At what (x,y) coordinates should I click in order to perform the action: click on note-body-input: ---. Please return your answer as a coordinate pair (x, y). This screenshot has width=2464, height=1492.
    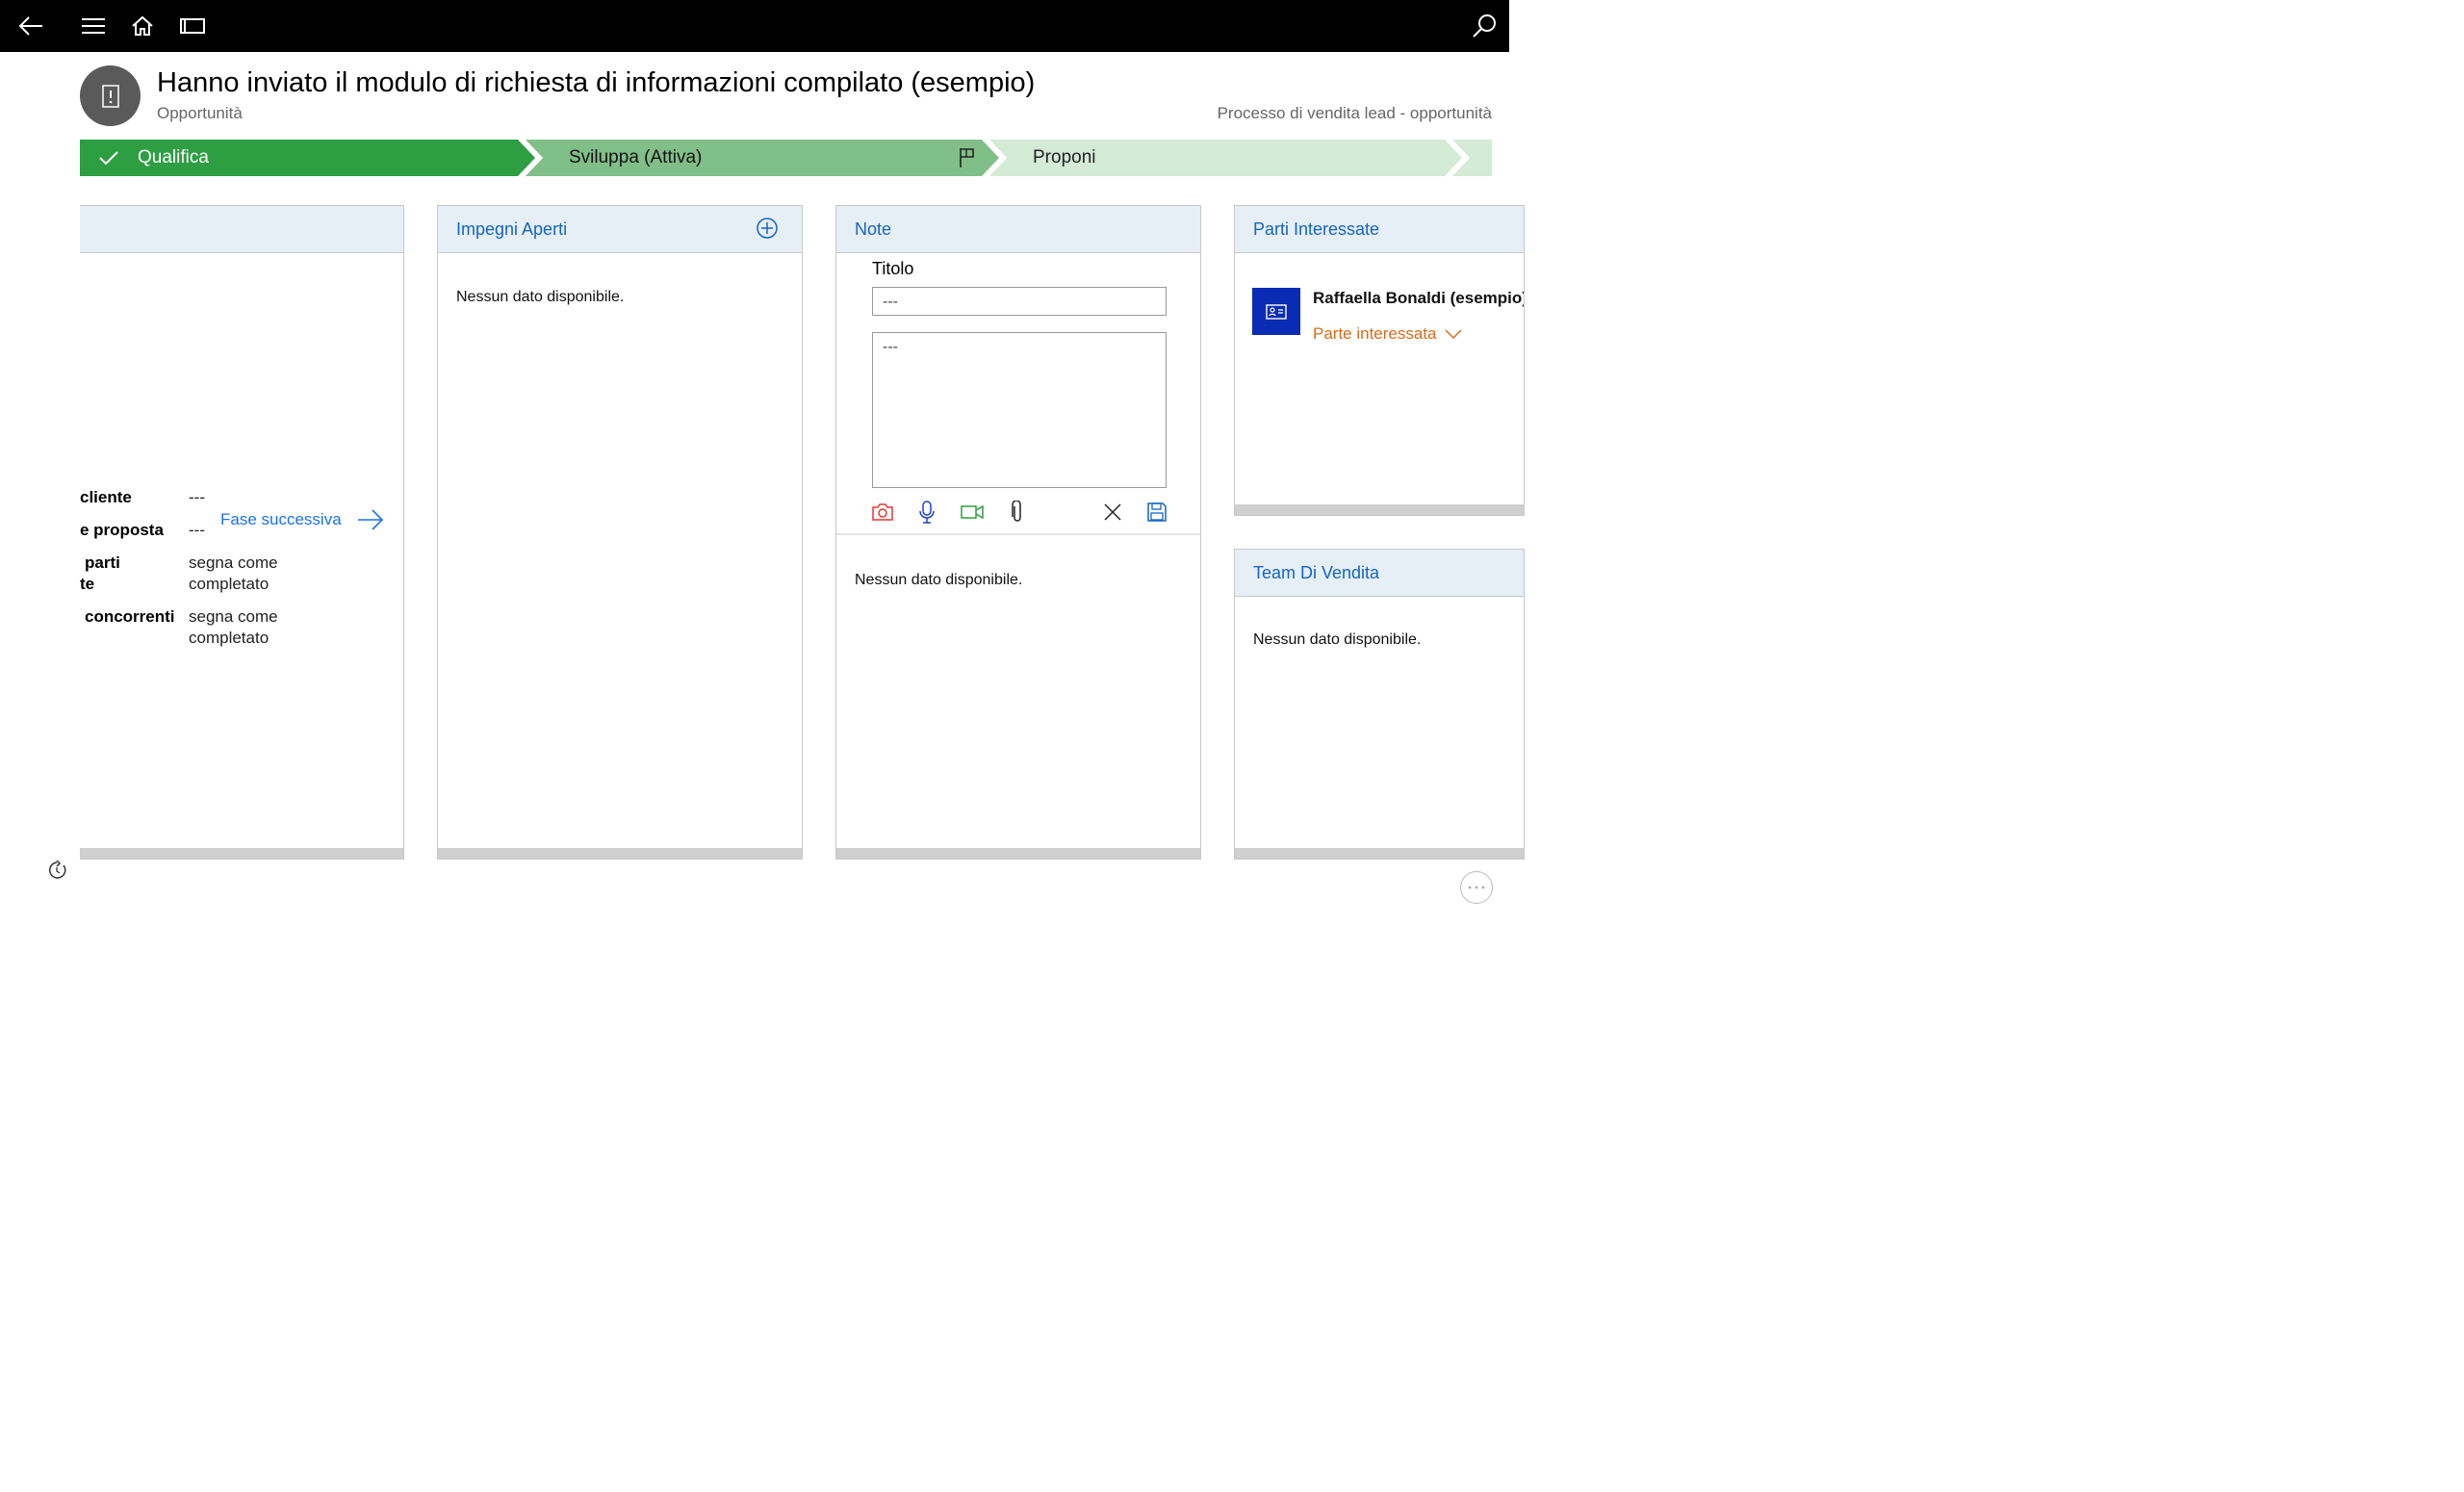
    Looking at the image, I should click on (1019, 410).